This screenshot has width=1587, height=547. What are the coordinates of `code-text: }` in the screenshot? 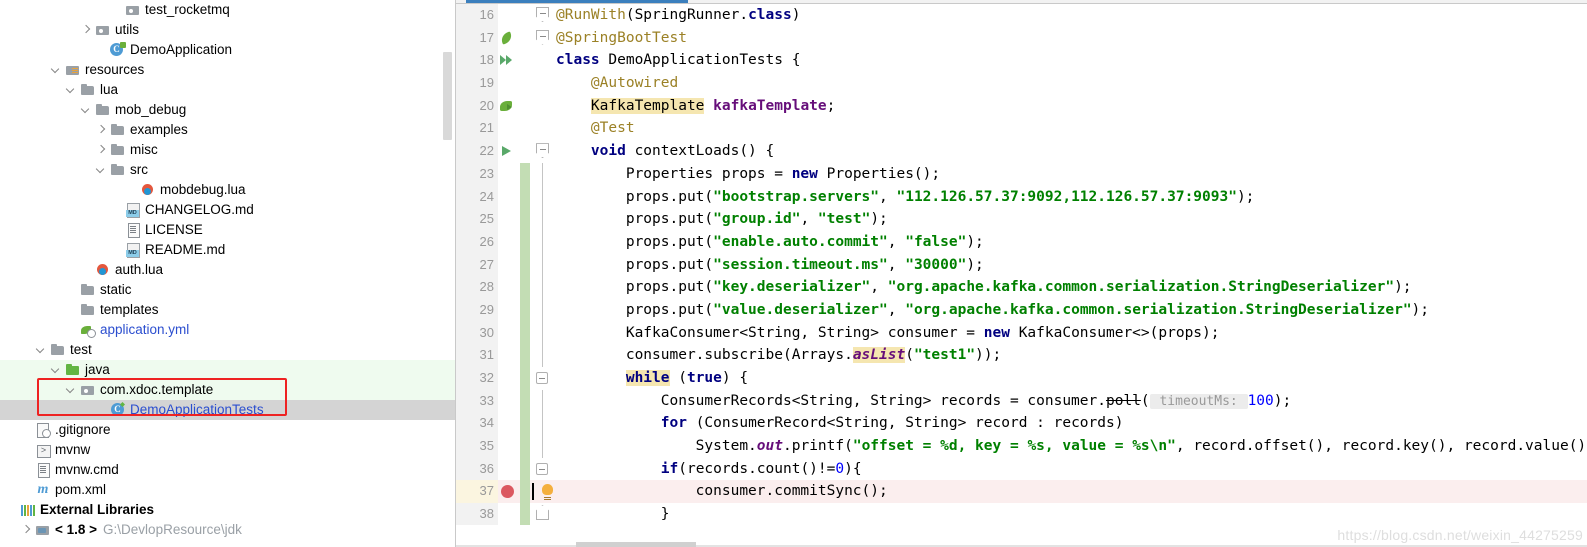 It's located at (613, 514).